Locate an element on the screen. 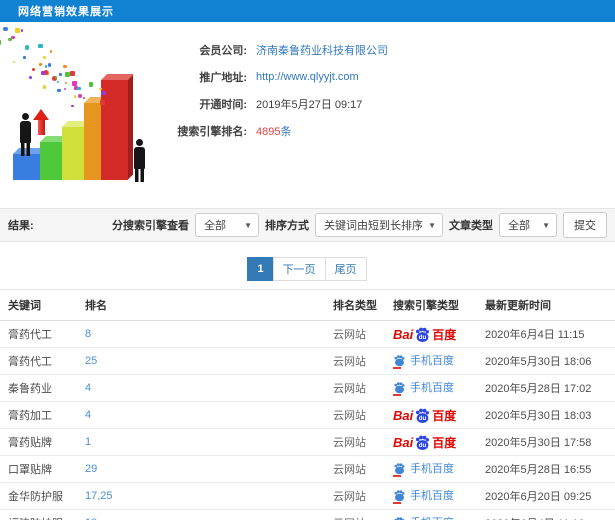 The image size is (615, 520). update-time-cell: 2020年6月4日 11:10 is located at coordinates (546, 514).